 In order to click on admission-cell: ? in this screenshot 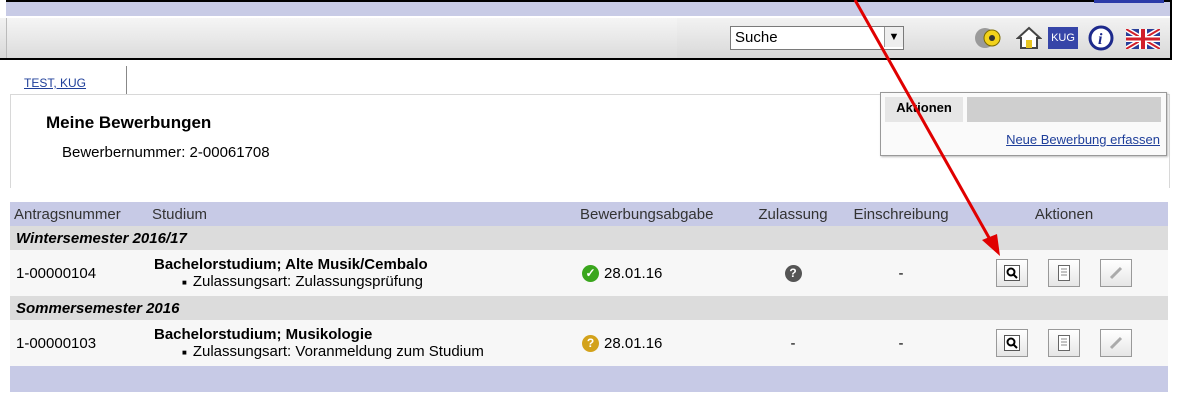, I will do `click(793, 273)`.